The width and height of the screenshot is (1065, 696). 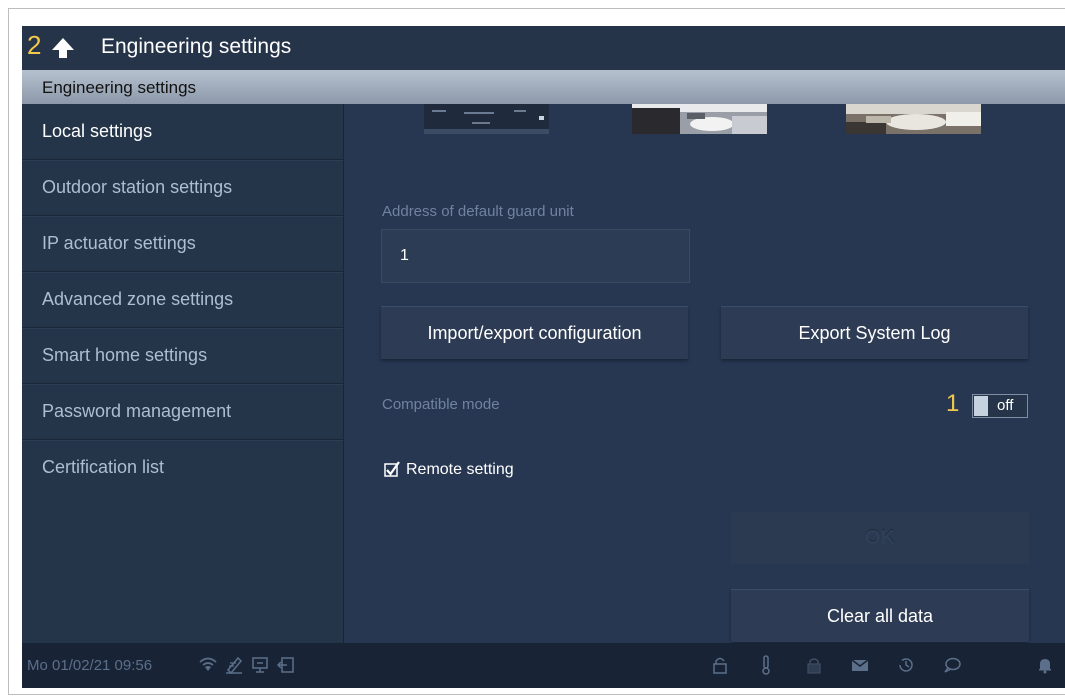 I want to click on import-export-label: Import/export configuration, so click(x=534, y=333).